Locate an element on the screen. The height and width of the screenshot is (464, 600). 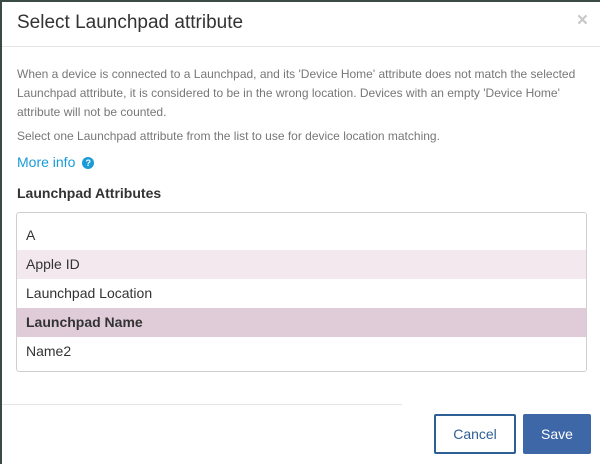
attribute-item-launchpad-location: Launchpad Location is located at coordinates (301, 293).